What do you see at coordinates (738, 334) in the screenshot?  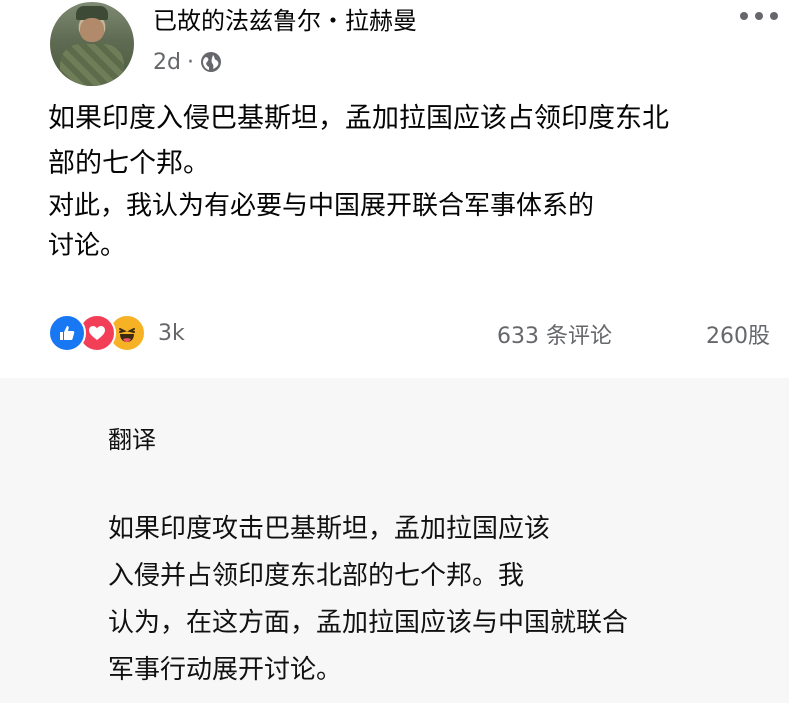 I see `shares-count: 260股` at bounding box center [738, 334].